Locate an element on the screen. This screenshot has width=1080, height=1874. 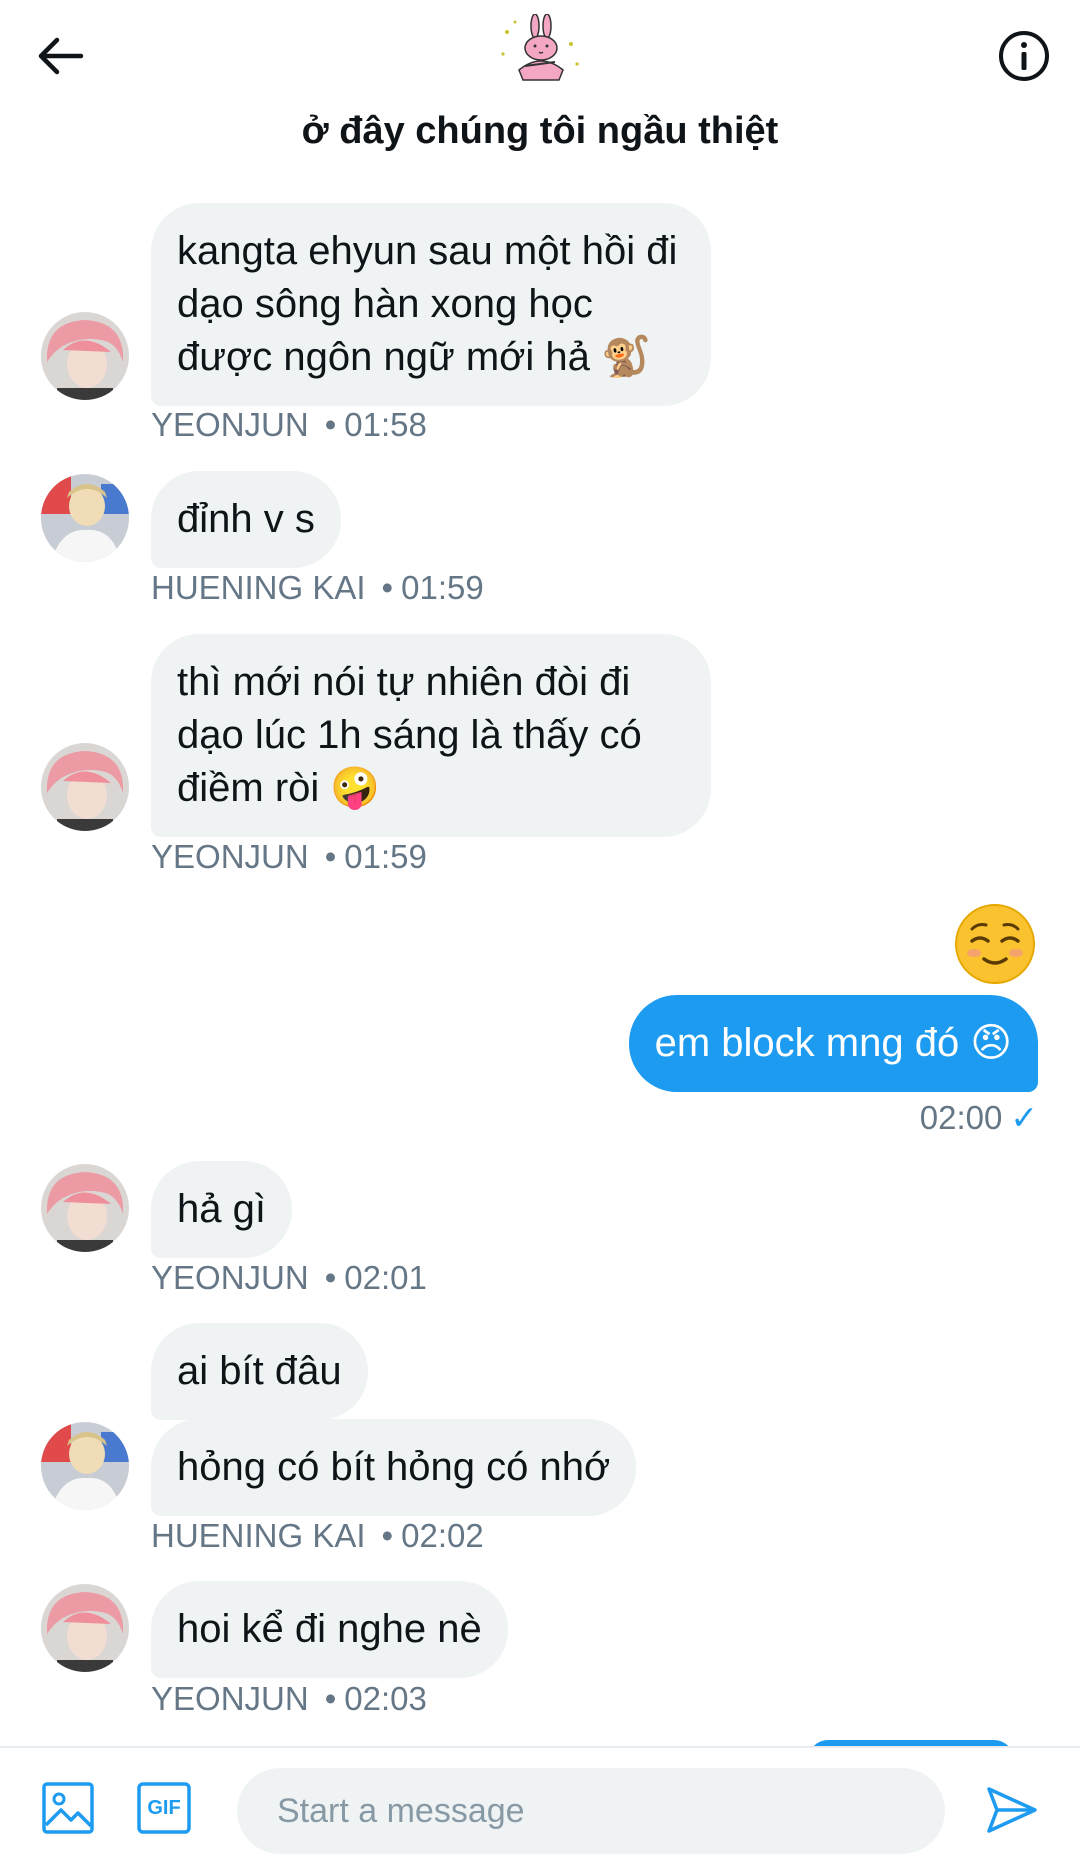
group-avatar is located at coordinates (540, 49).